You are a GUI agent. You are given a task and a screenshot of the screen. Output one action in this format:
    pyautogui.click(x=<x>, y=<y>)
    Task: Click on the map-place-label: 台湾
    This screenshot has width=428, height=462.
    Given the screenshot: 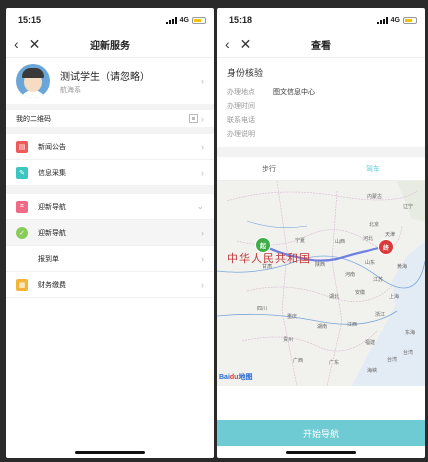 What is the action you would take?
    pyautogui.click(x=392, y=360)
    